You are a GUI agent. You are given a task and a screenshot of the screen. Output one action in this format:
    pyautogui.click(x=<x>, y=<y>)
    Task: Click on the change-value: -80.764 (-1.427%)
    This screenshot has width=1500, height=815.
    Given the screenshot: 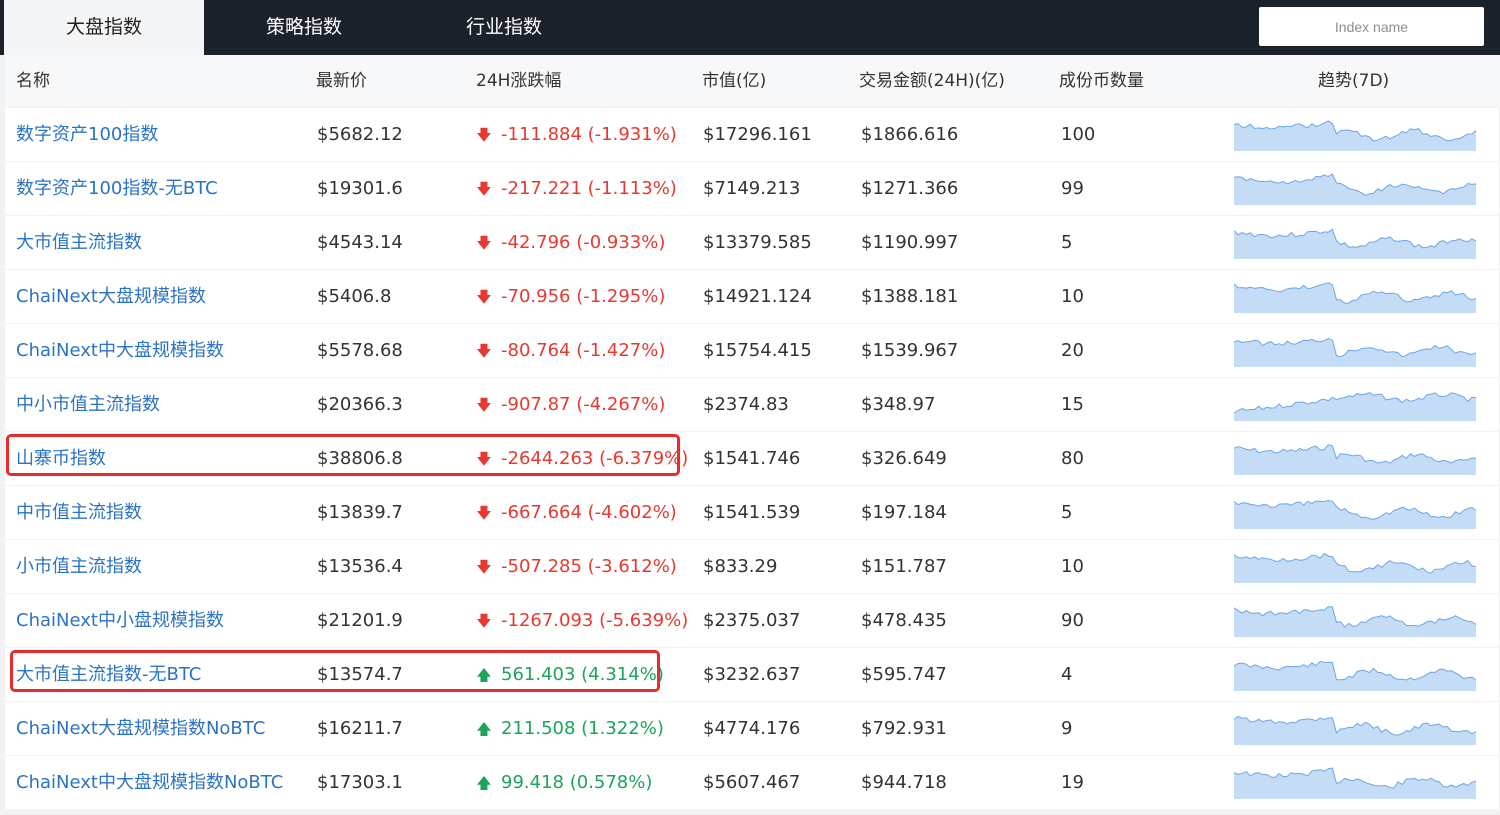 What is the action you would take?
    pyautogui.click(x=583, y=350)
    